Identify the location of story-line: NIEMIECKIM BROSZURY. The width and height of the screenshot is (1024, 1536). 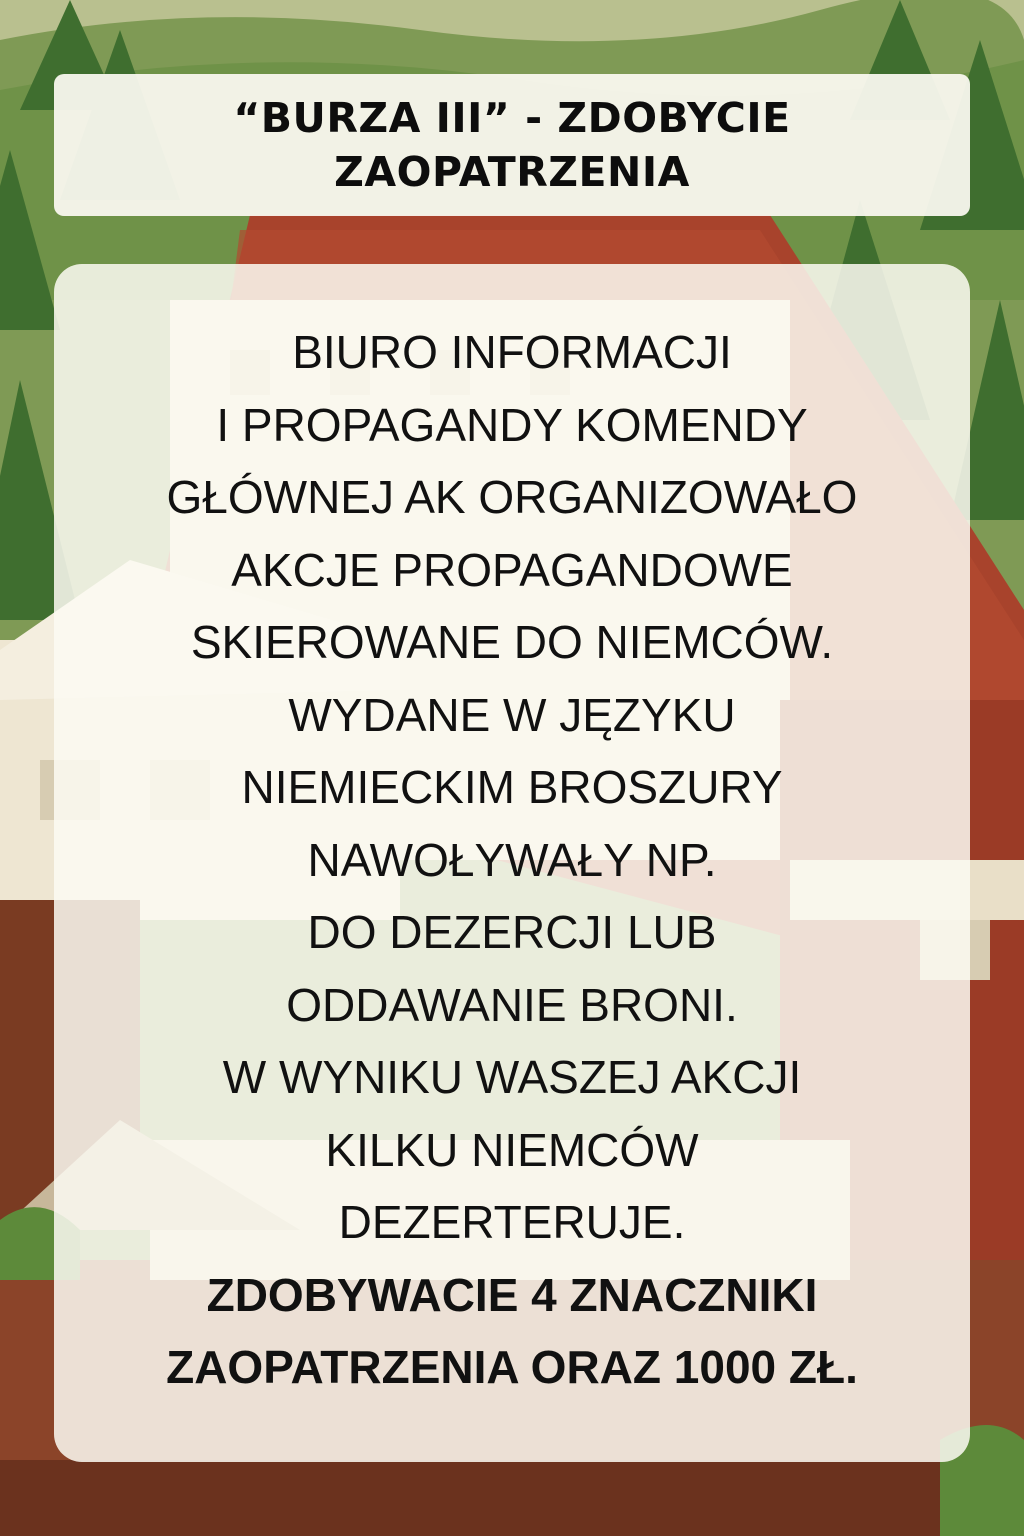
(512, 787).